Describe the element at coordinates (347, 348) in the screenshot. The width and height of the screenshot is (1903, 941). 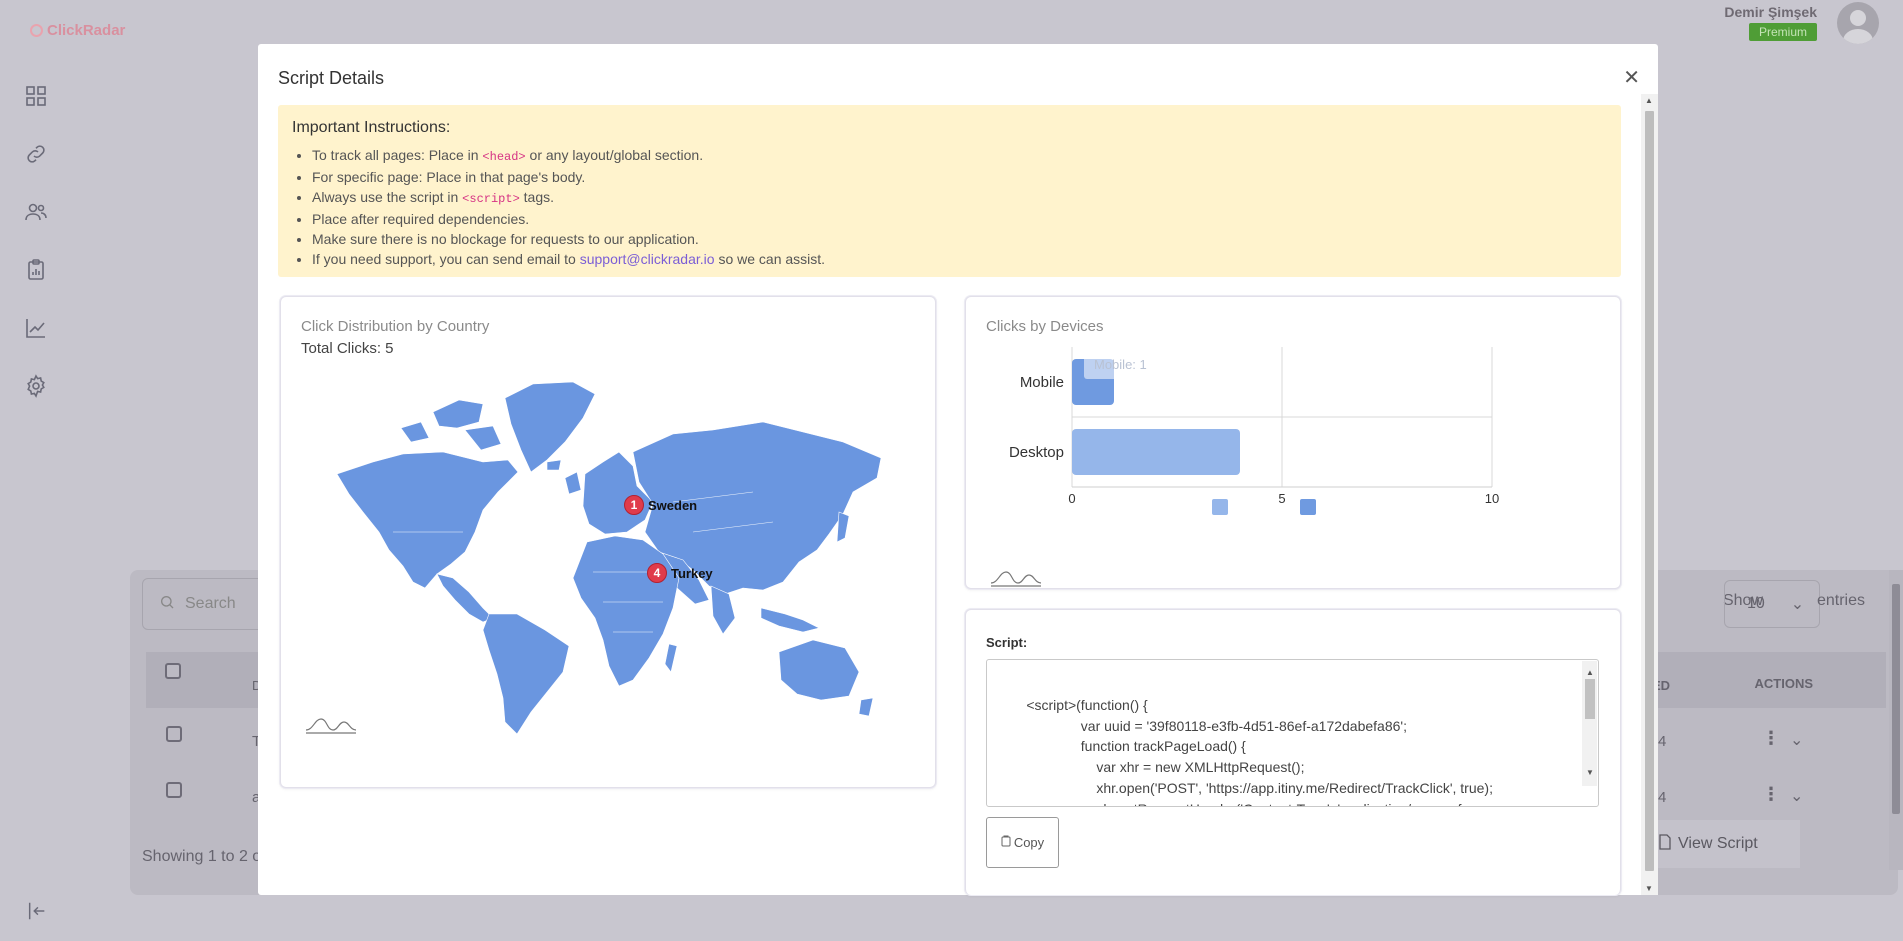
I see `total-clicks-label: Total Clicks: 5` at that location.